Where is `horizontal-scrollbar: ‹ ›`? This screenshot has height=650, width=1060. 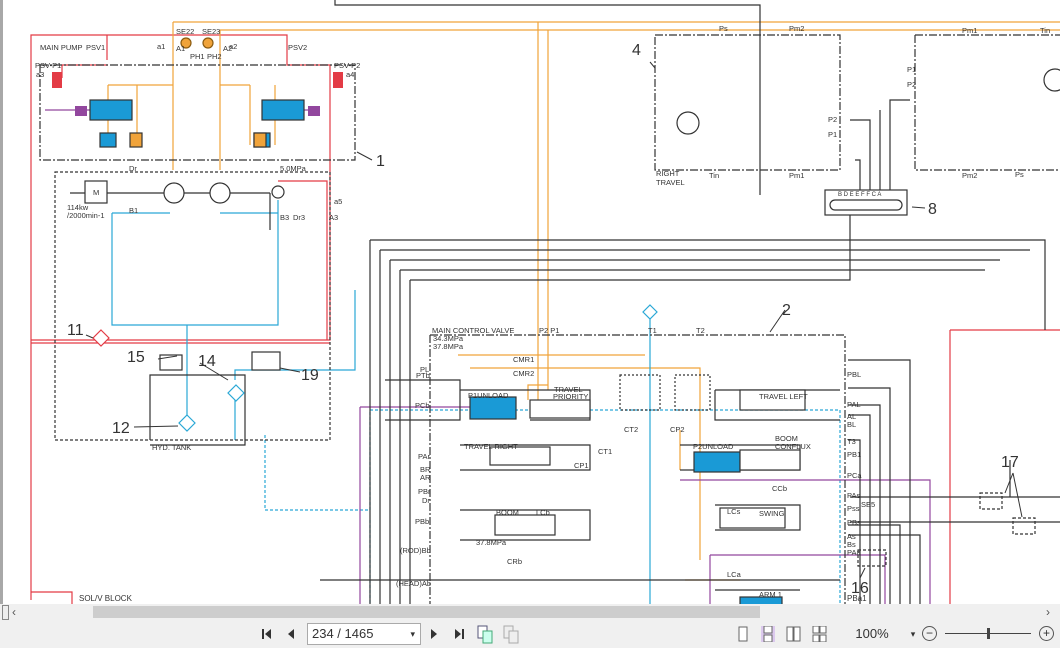
horizontal-scrollbar: ‹ › is located at coordinates (530, 612).